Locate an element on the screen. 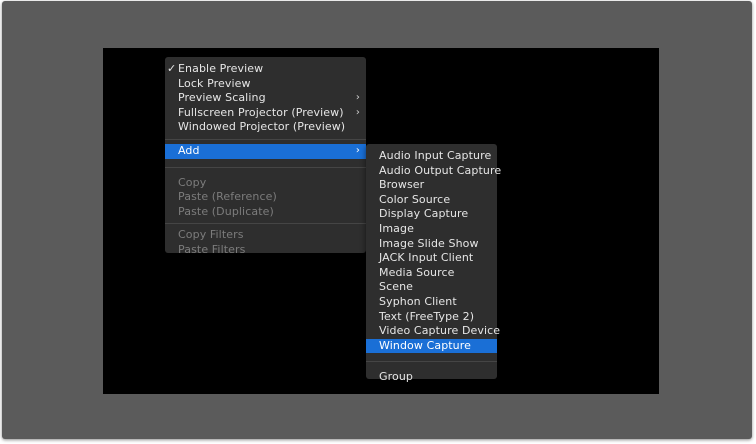 The width and height of the screenshot is (756, 444). submenu-item-text-freetype: Text (FreeType 2) is located at coordinates (431, 317).